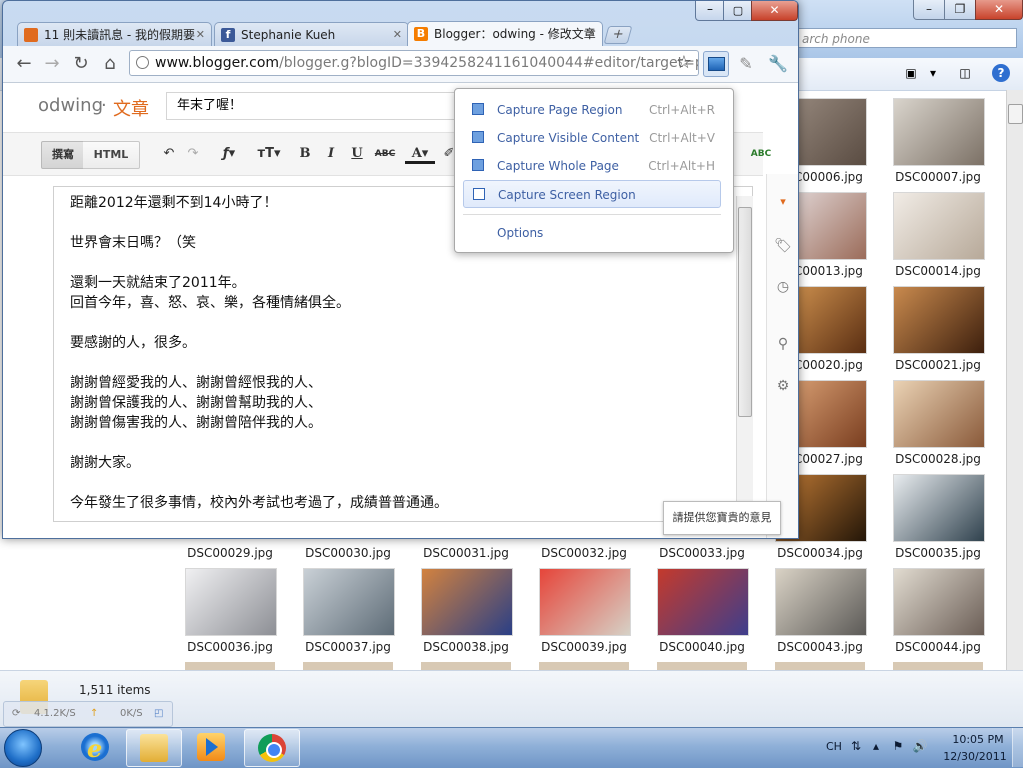  What do you see at coordinates (745, 312) in the screenshot?
I see `editor-scroll-thumb` at bounding box center [745, 312].